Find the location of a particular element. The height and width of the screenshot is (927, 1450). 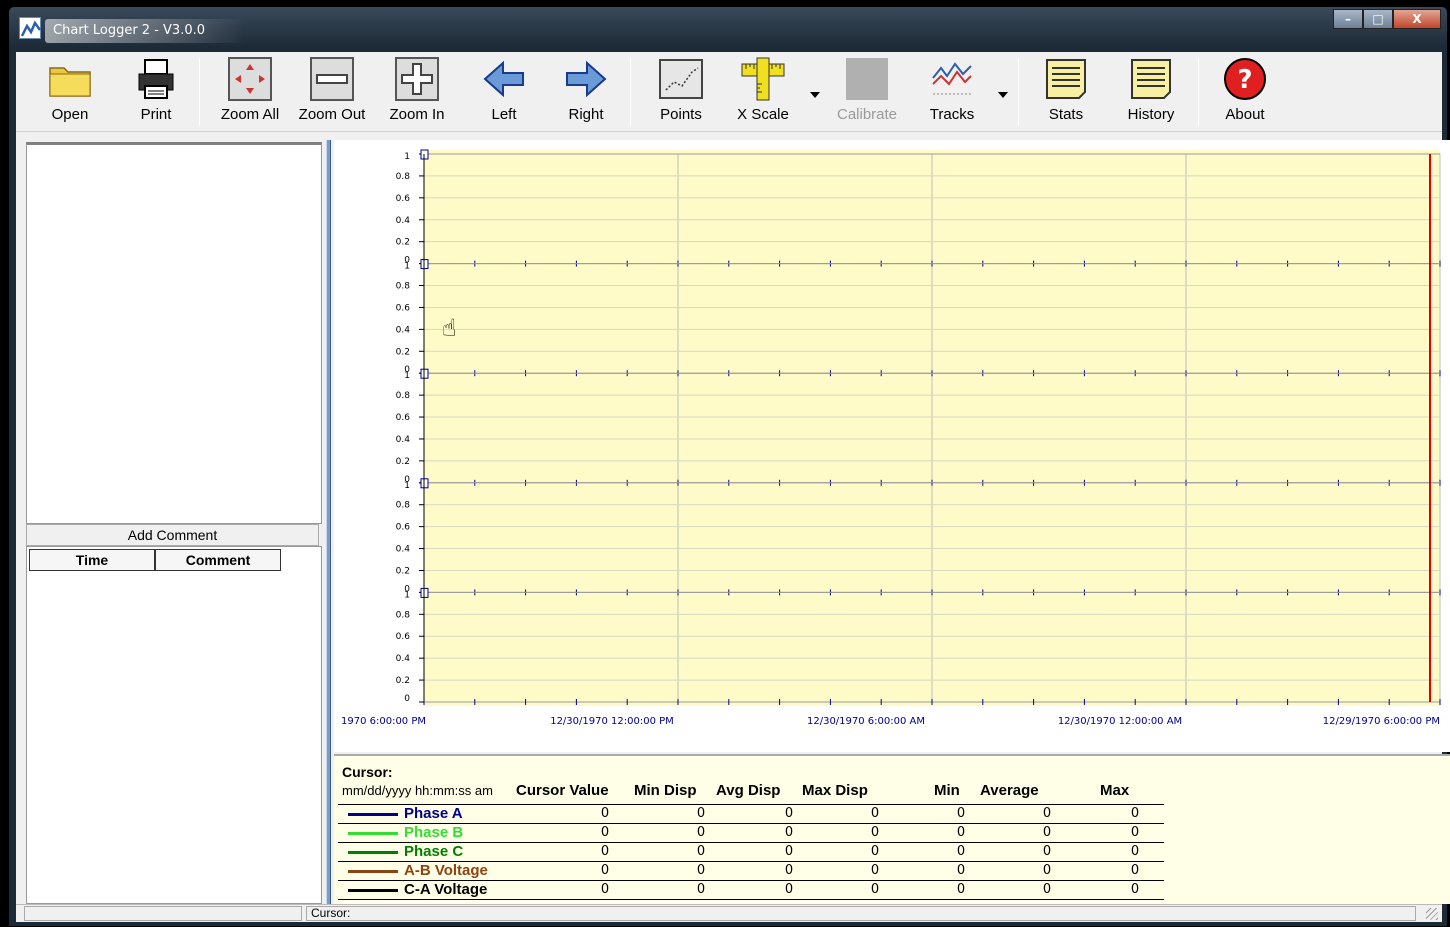

left-button: Left is located at coordinates (504, 93).